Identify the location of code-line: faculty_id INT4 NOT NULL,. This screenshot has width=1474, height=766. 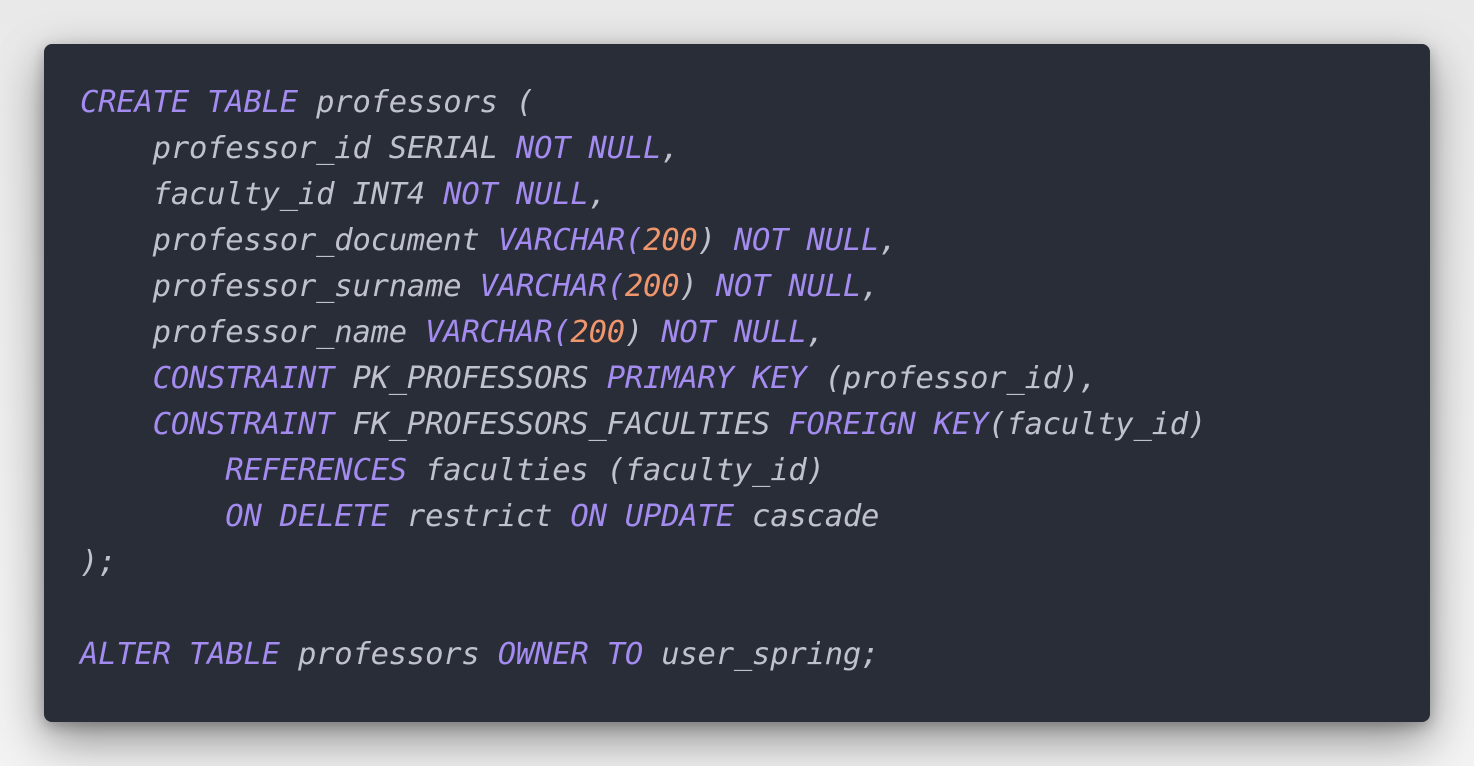
(643, 195).